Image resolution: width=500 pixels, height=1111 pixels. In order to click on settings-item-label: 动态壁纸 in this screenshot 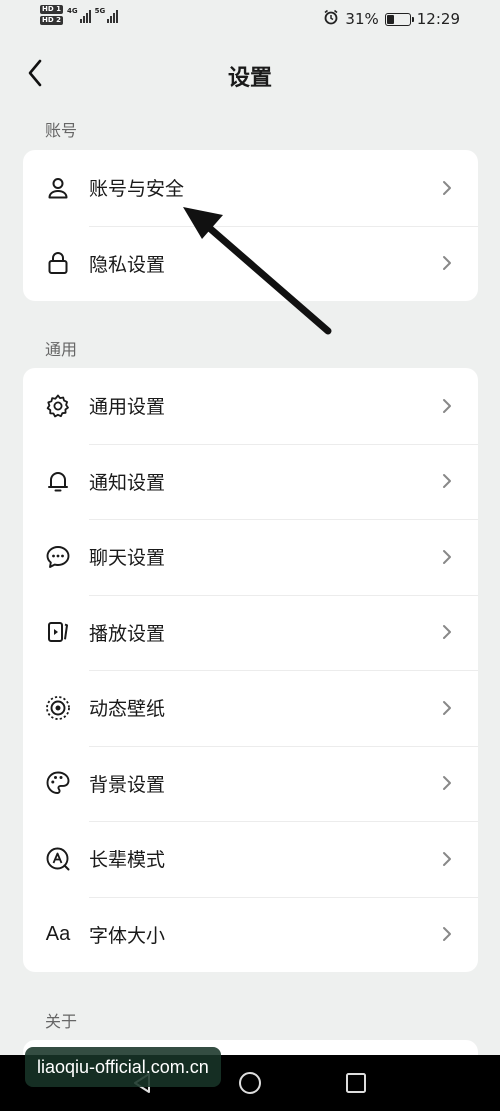, I will do `click(127, 709)`.